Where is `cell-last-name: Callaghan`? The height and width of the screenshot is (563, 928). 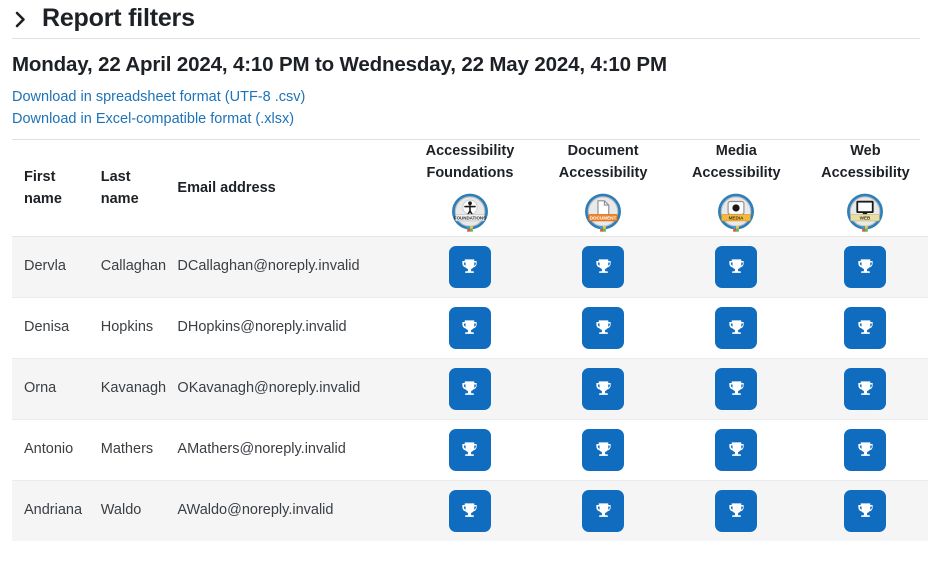
cell-last-name: Callaghan is located at coordinates (133, 266).